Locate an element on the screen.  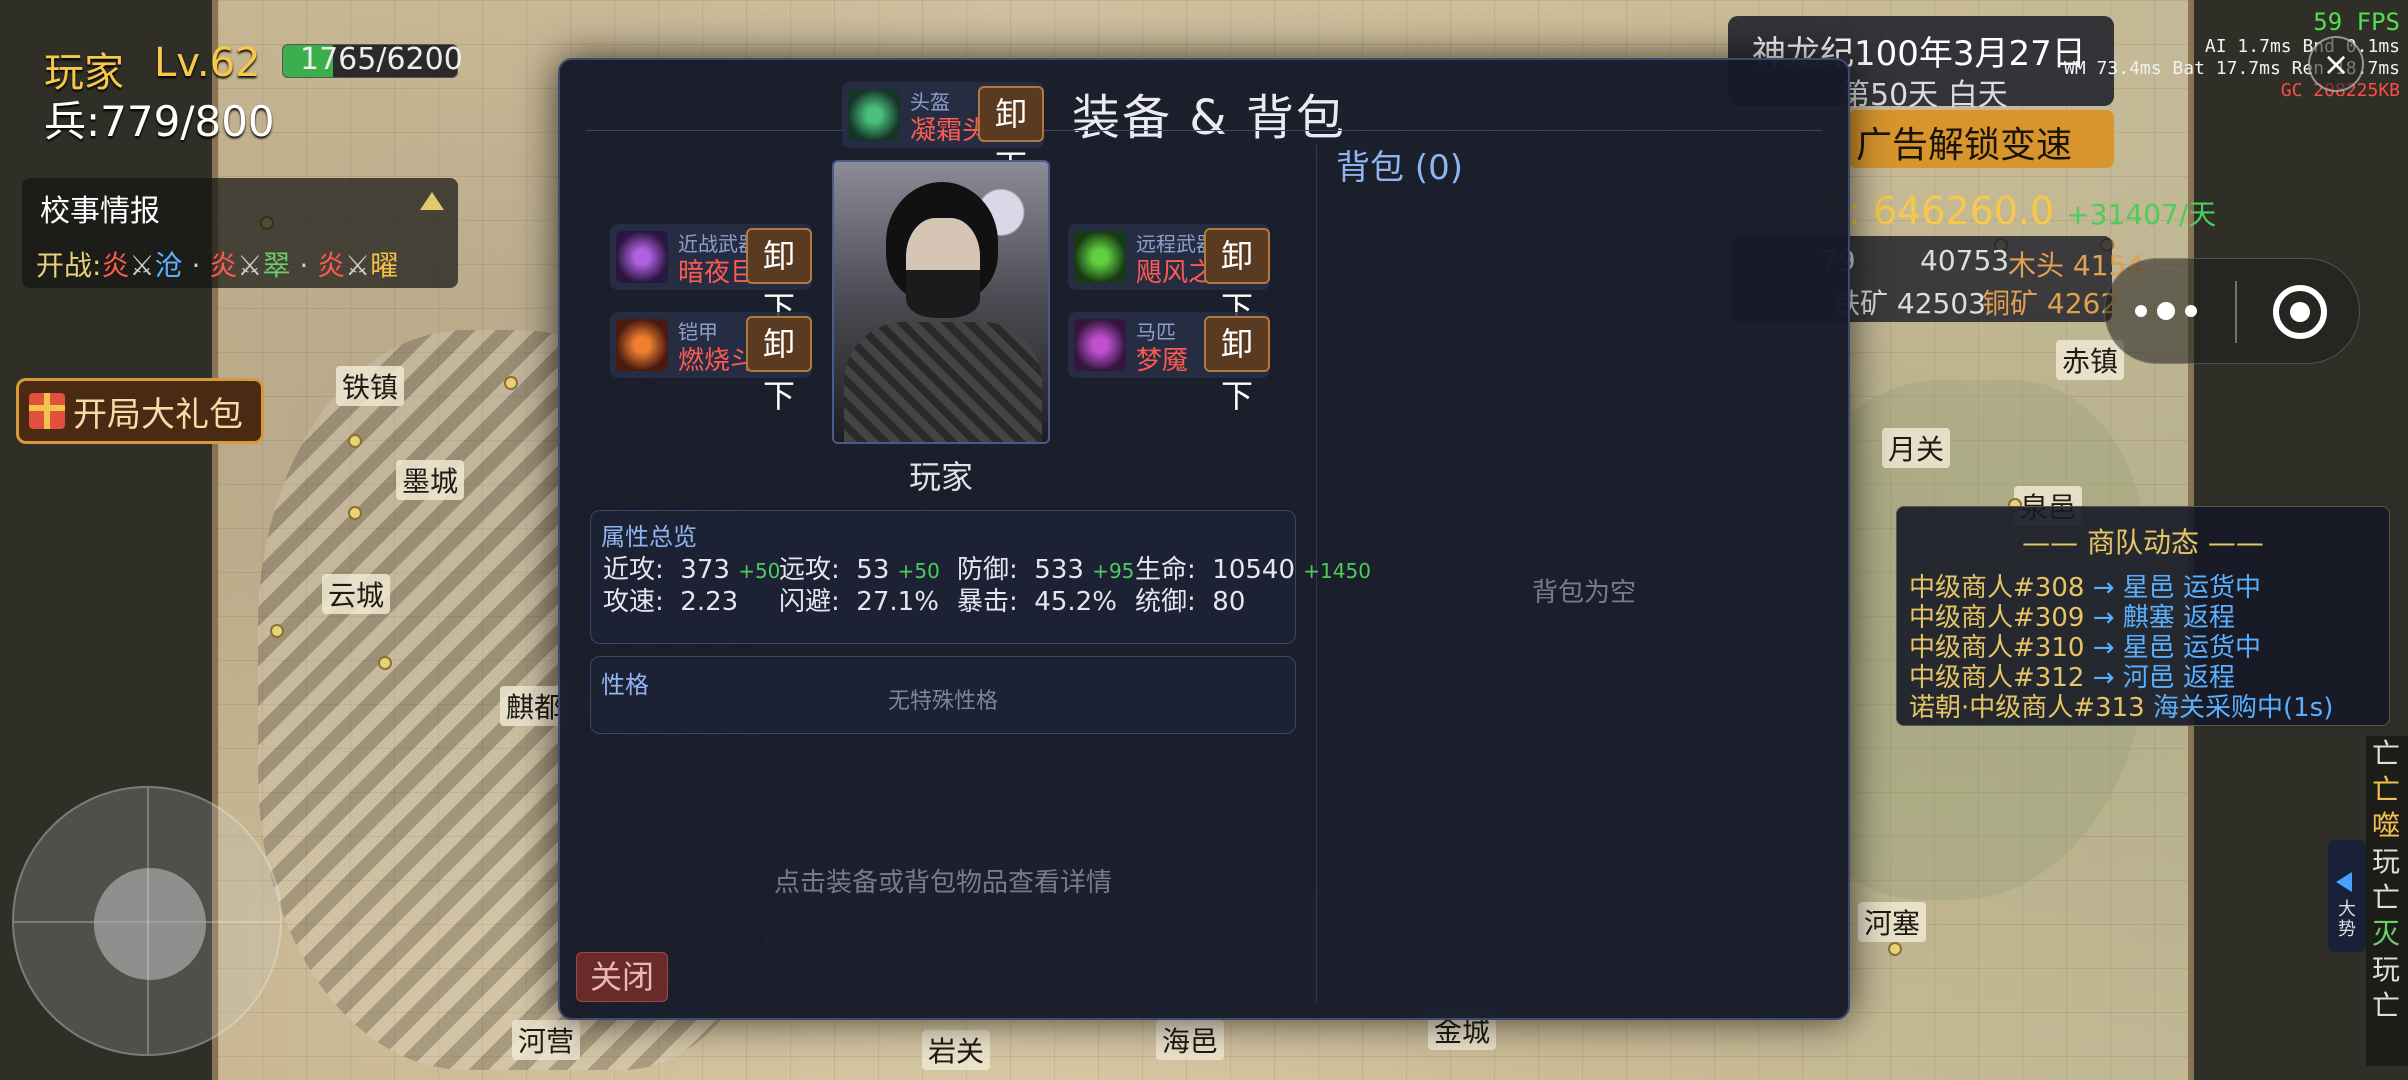
title-divider is located at coordinates (1204, 130).